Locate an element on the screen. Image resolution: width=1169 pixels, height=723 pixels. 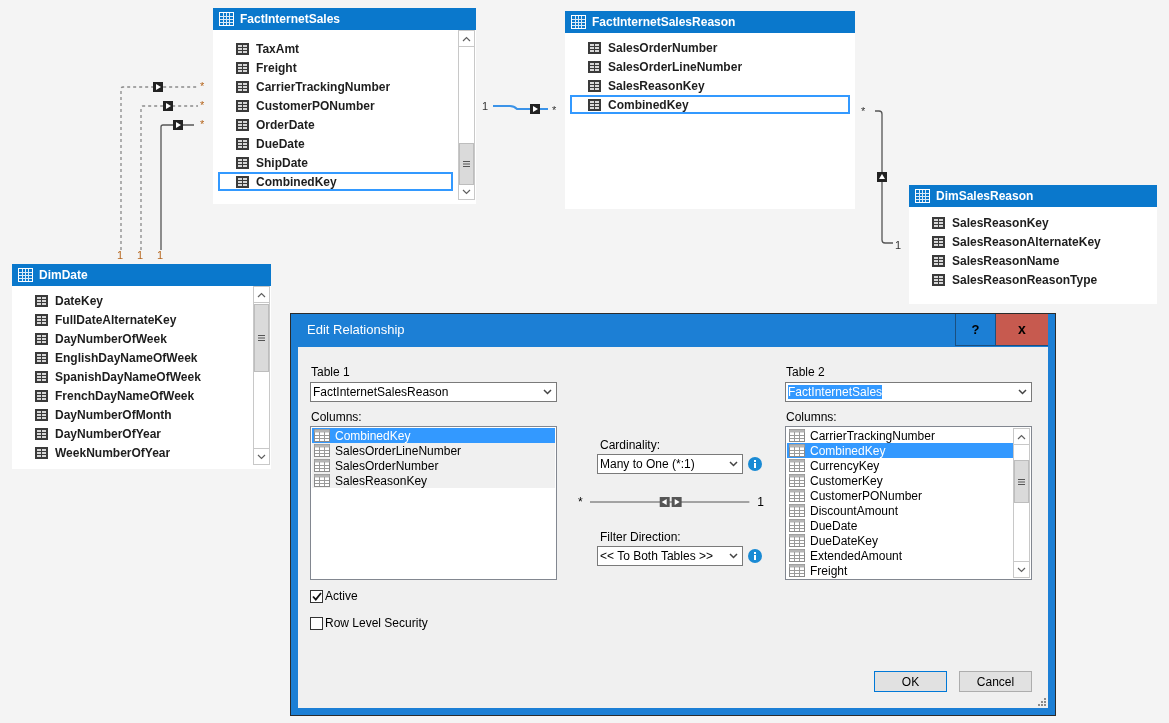
column-row: TaxAmt is located at coordinates (335, 48).